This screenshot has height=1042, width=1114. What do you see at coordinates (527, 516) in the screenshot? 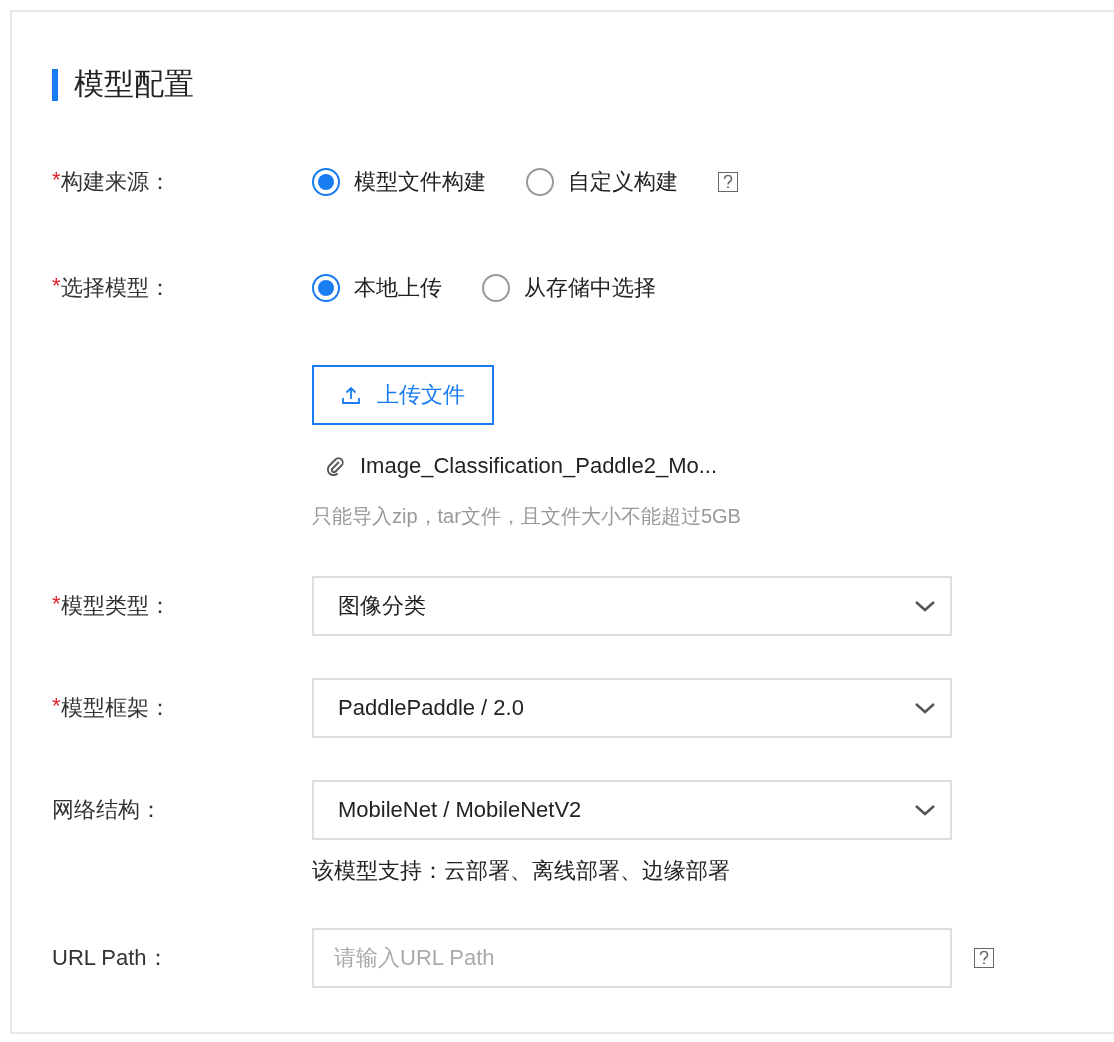
I see `upload-hint: 只能导入zip，tar文件，且文件大小不能超过5GB` at bounding box center [527, 516].